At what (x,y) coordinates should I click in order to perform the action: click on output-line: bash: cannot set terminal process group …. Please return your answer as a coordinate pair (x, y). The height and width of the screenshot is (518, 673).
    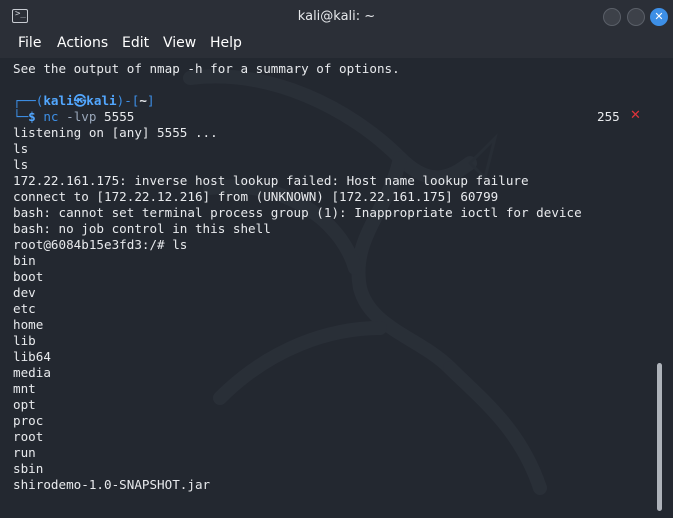
    Looking at the image, I should click on (297, 212).